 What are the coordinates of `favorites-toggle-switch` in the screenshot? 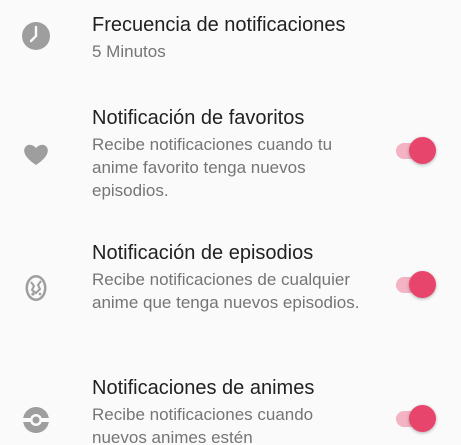 It's located at (415, 151).